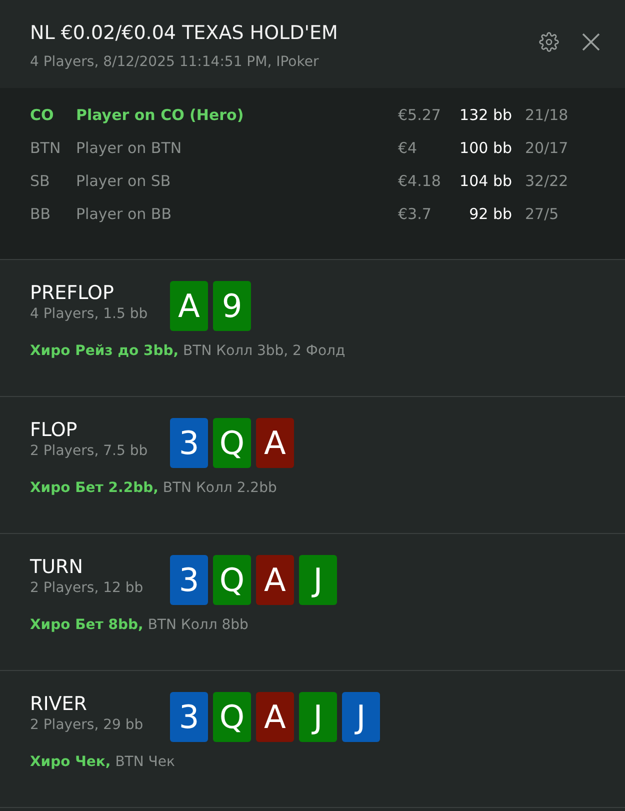 The height and width of the screenshot is (811, 625). What do you see at coordinates (89, 451) in the screenshot?
I see `street-info: 2 Players, 7.5 bb` at bounding box center [89, 451].